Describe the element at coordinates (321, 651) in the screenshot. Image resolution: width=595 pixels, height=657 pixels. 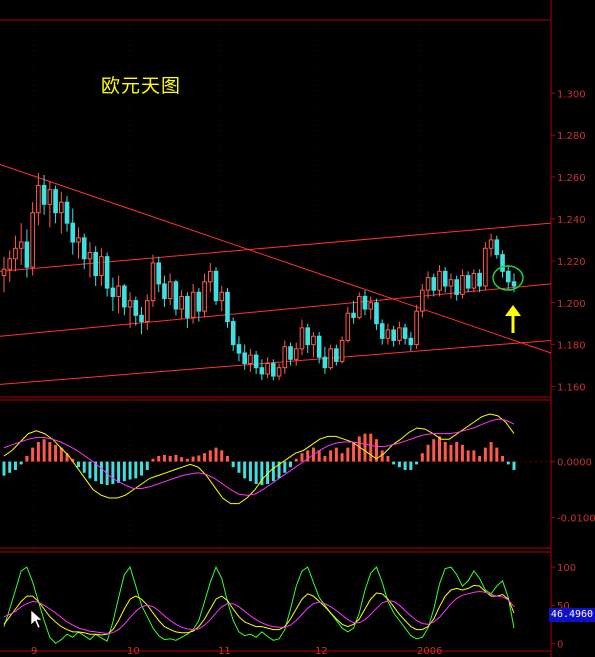
I see `x-tick-label: 12` at that location.